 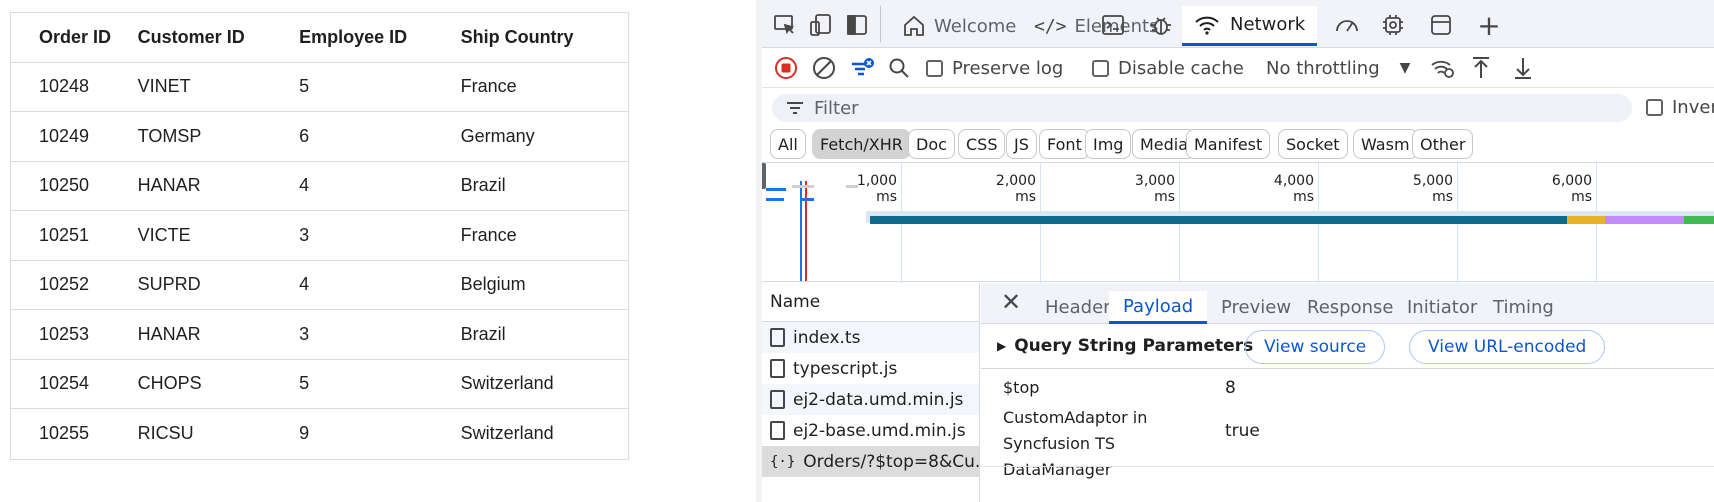 I want to click on table-row: 10253 HANAR 3 Brazil, so click(x=319, y=335).